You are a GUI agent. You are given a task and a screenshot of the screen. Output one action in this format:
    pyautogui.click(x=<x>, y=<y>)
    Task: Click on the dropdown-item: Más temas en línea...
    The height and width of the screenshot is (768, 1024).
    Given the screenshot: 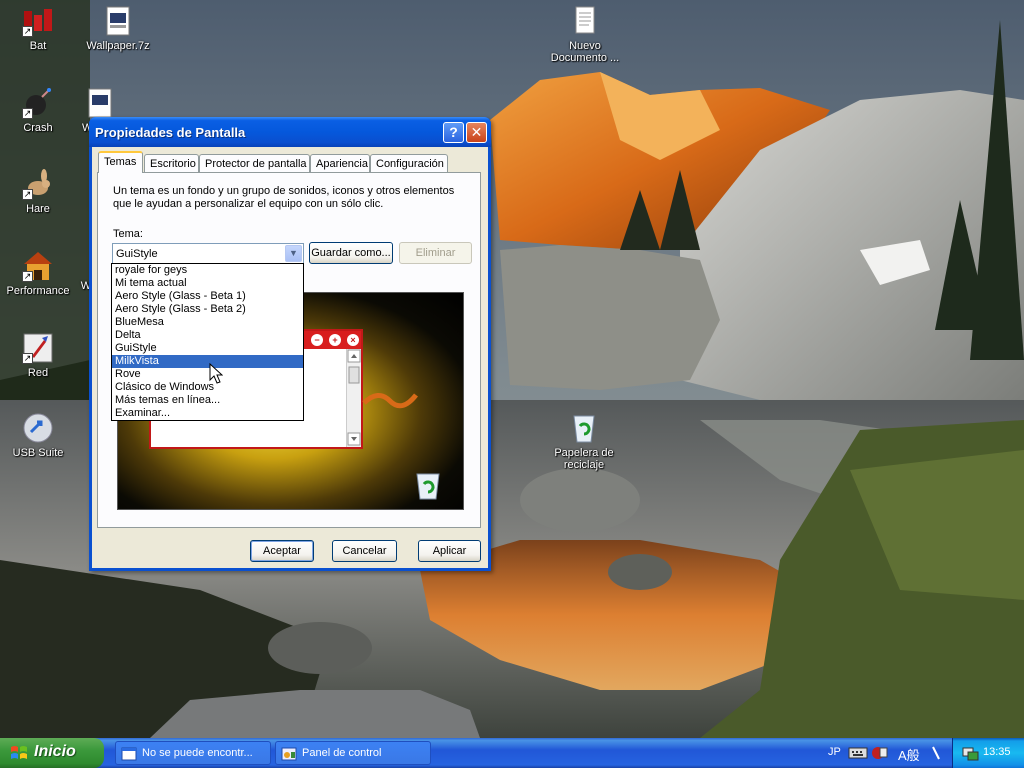 What is the action you would take?
    pyautogui.click(x=207, y=400)
    